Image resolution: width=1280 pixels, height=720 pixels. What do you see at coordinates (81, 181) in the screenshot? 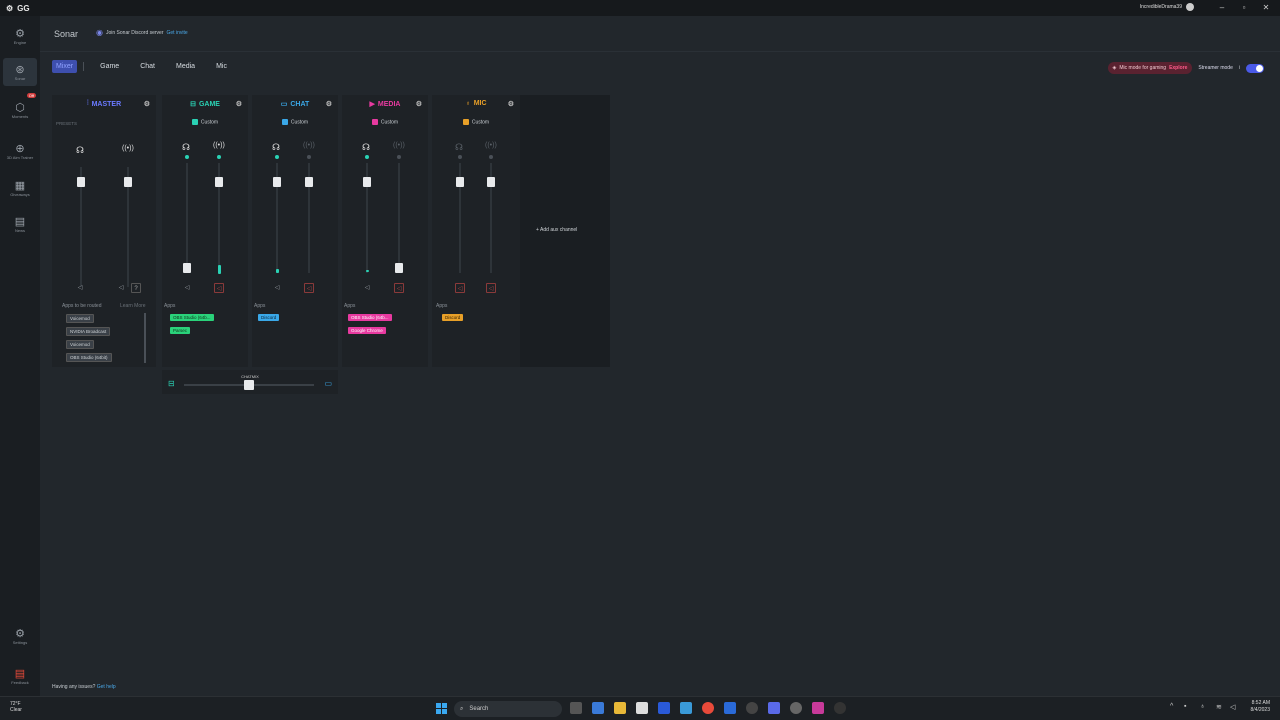
I see `master-headphone-fader` at bounding box center [81, 181].